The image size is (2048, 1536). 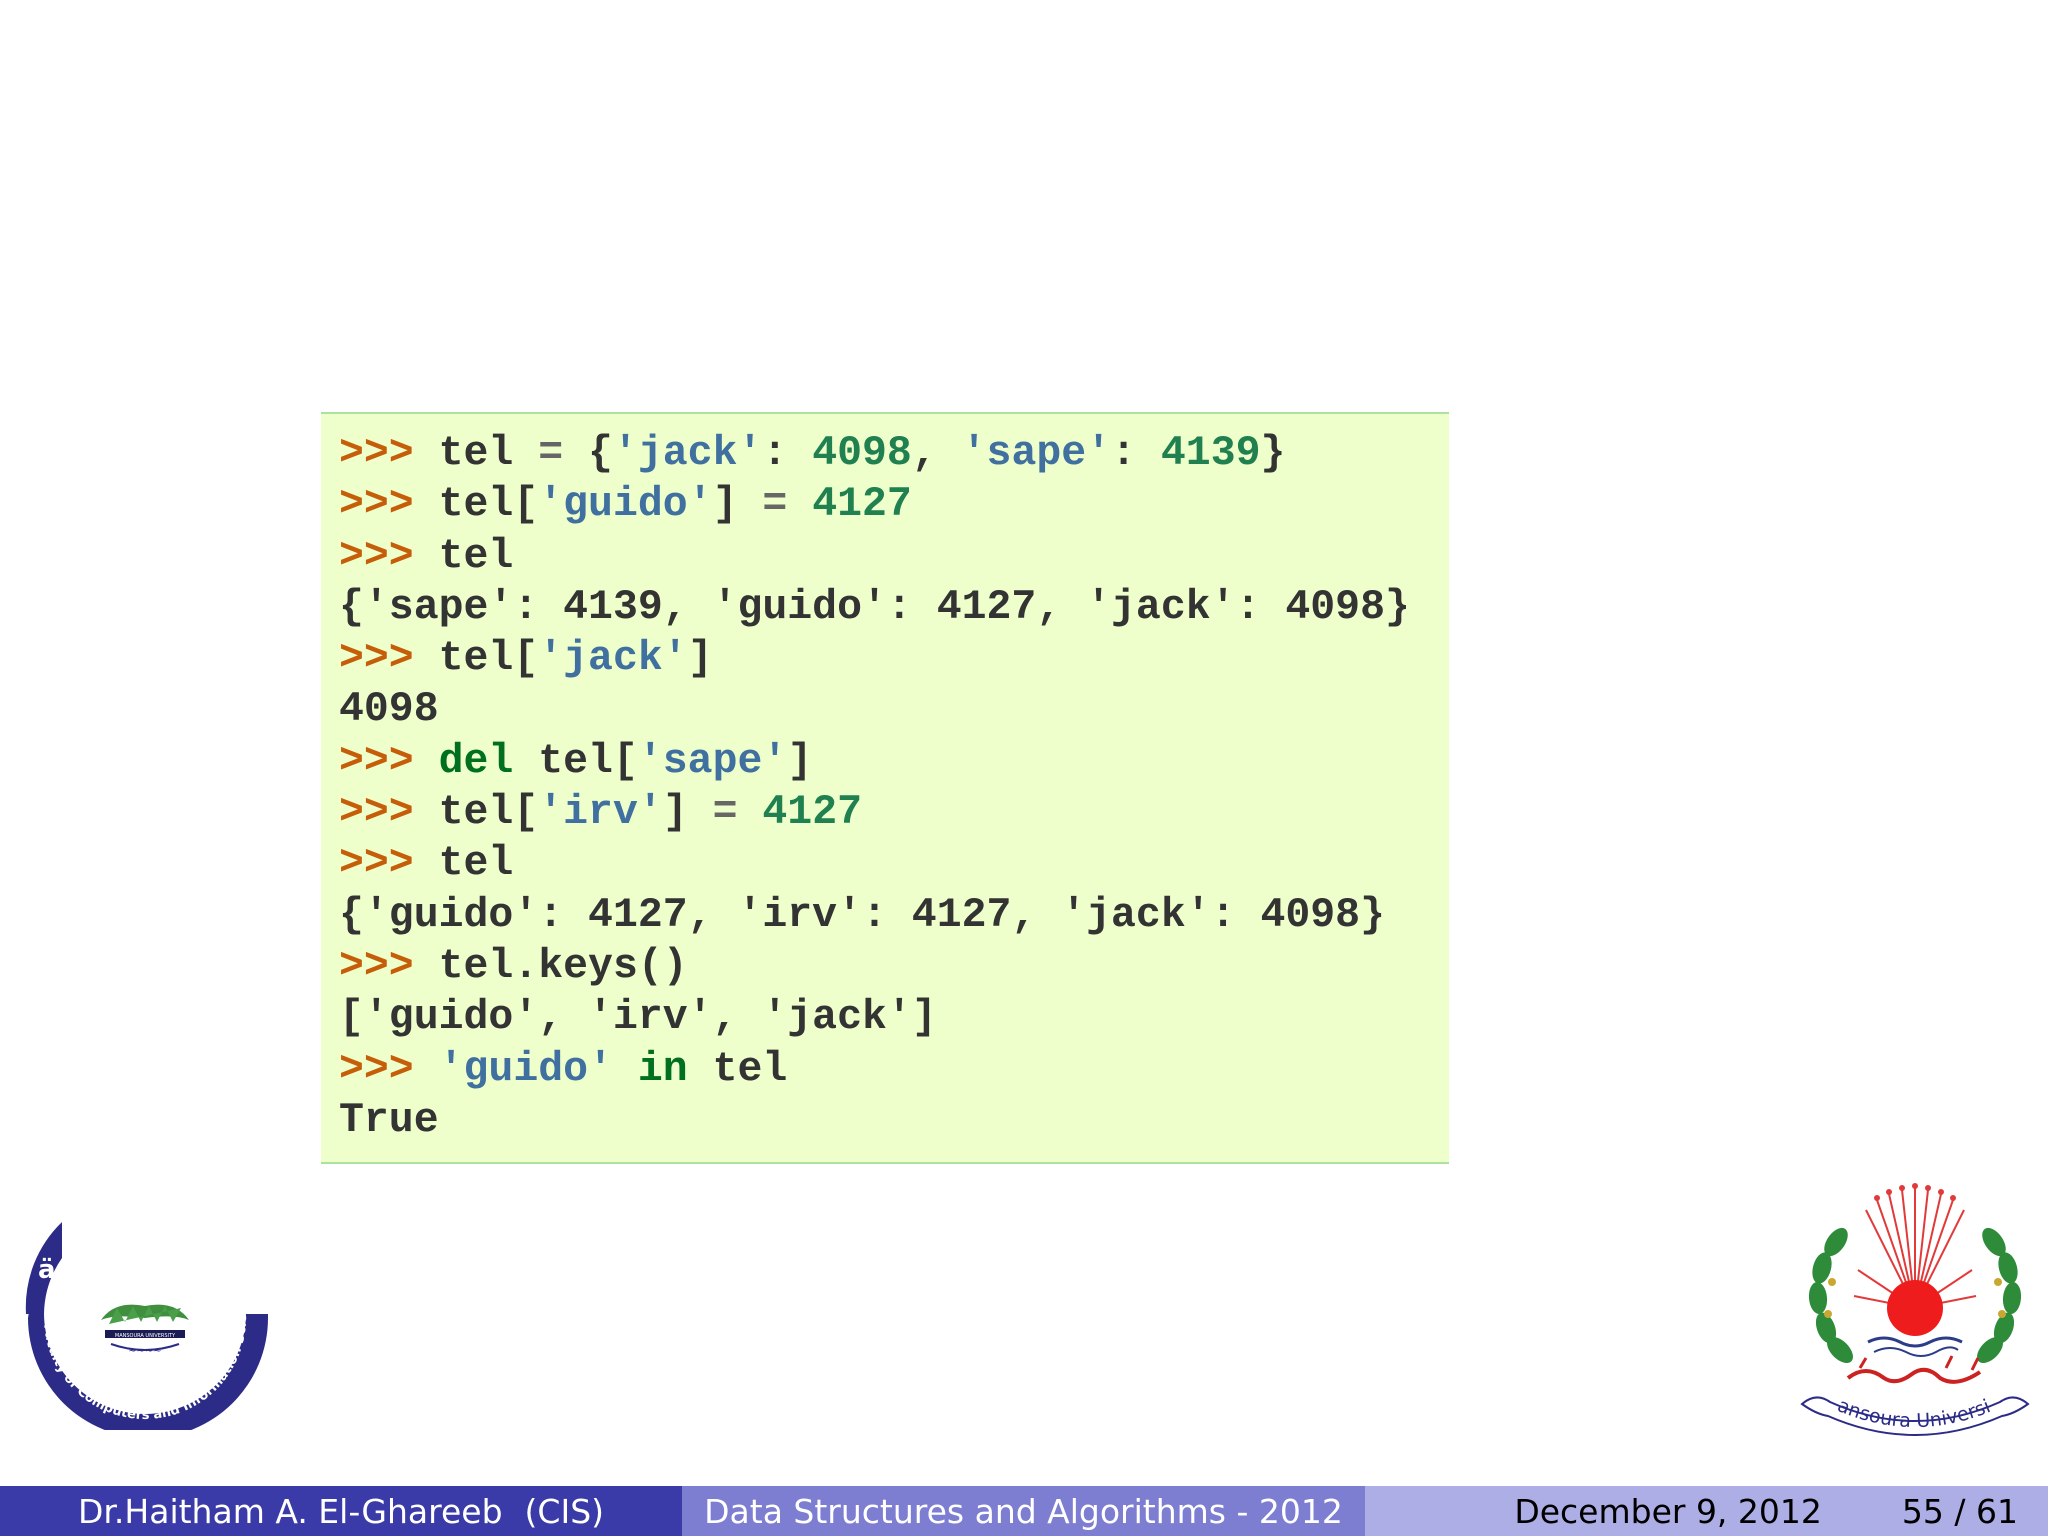 I want to click on code-line: >>> 'guido' in tel, so click(x=874, y=1069).